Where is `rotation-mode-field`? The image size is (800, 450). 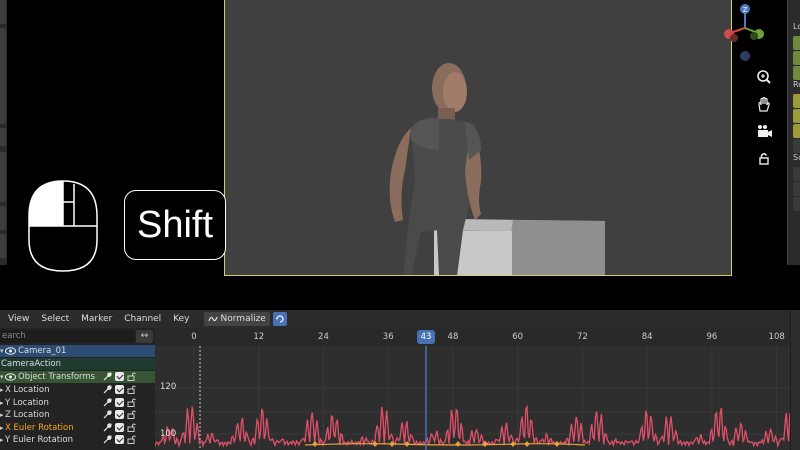
rotation-mode-field is located at coordinates (796, 146).